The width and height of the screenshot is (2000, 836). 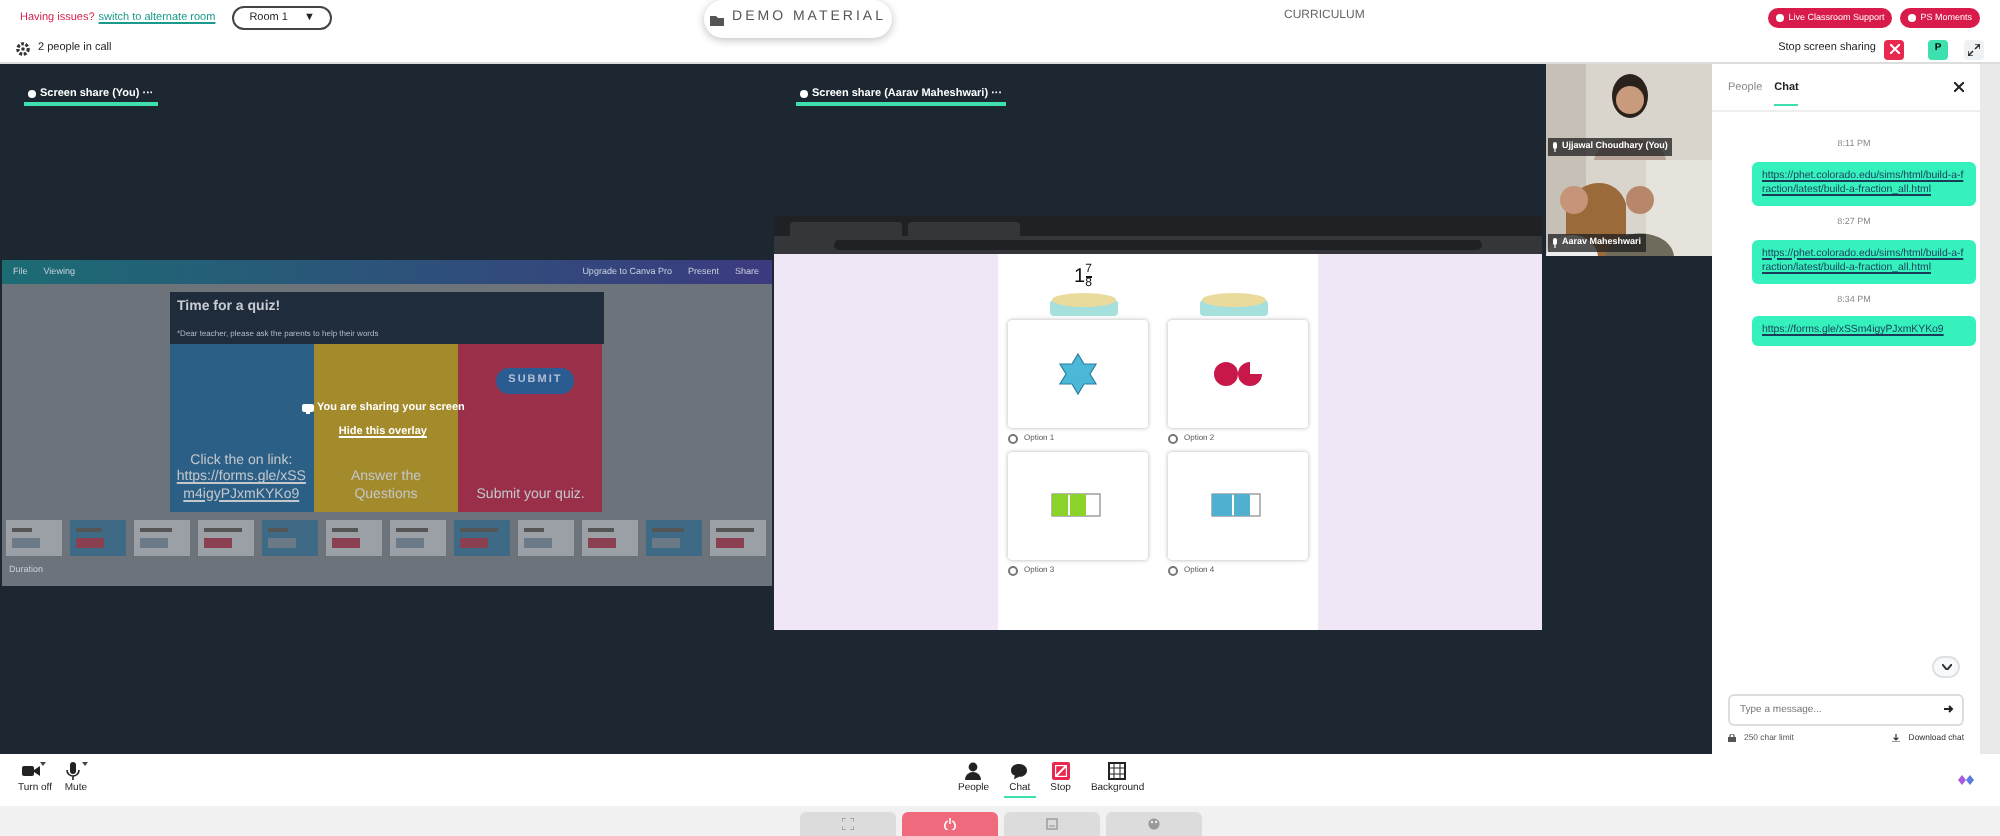 I want to click on expand-button, so click(x=1974, y=49).